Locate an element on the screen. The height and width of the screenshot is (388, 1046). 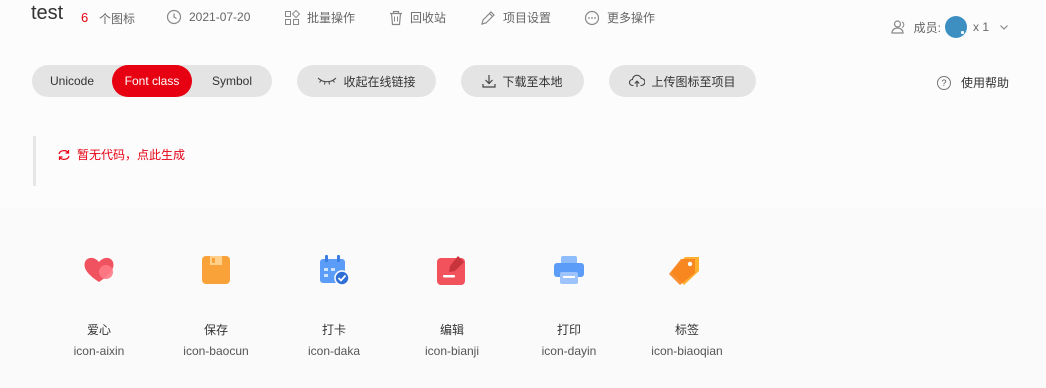
icon-name: 编辑 is located at coordinates (451, 330).